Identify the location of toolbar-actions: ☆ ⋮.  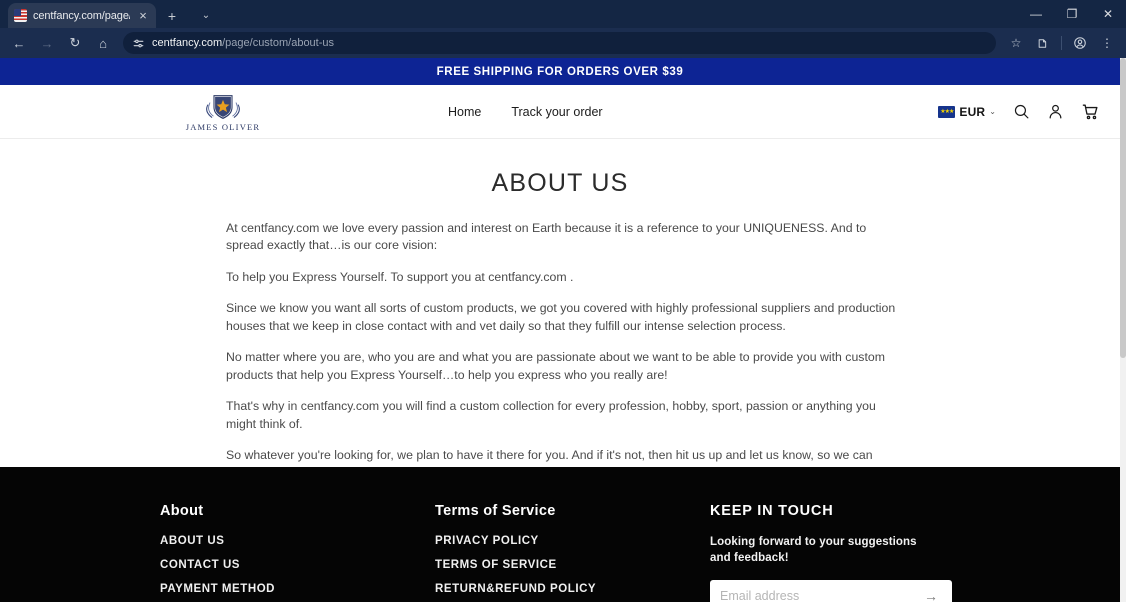
(1061, 43).